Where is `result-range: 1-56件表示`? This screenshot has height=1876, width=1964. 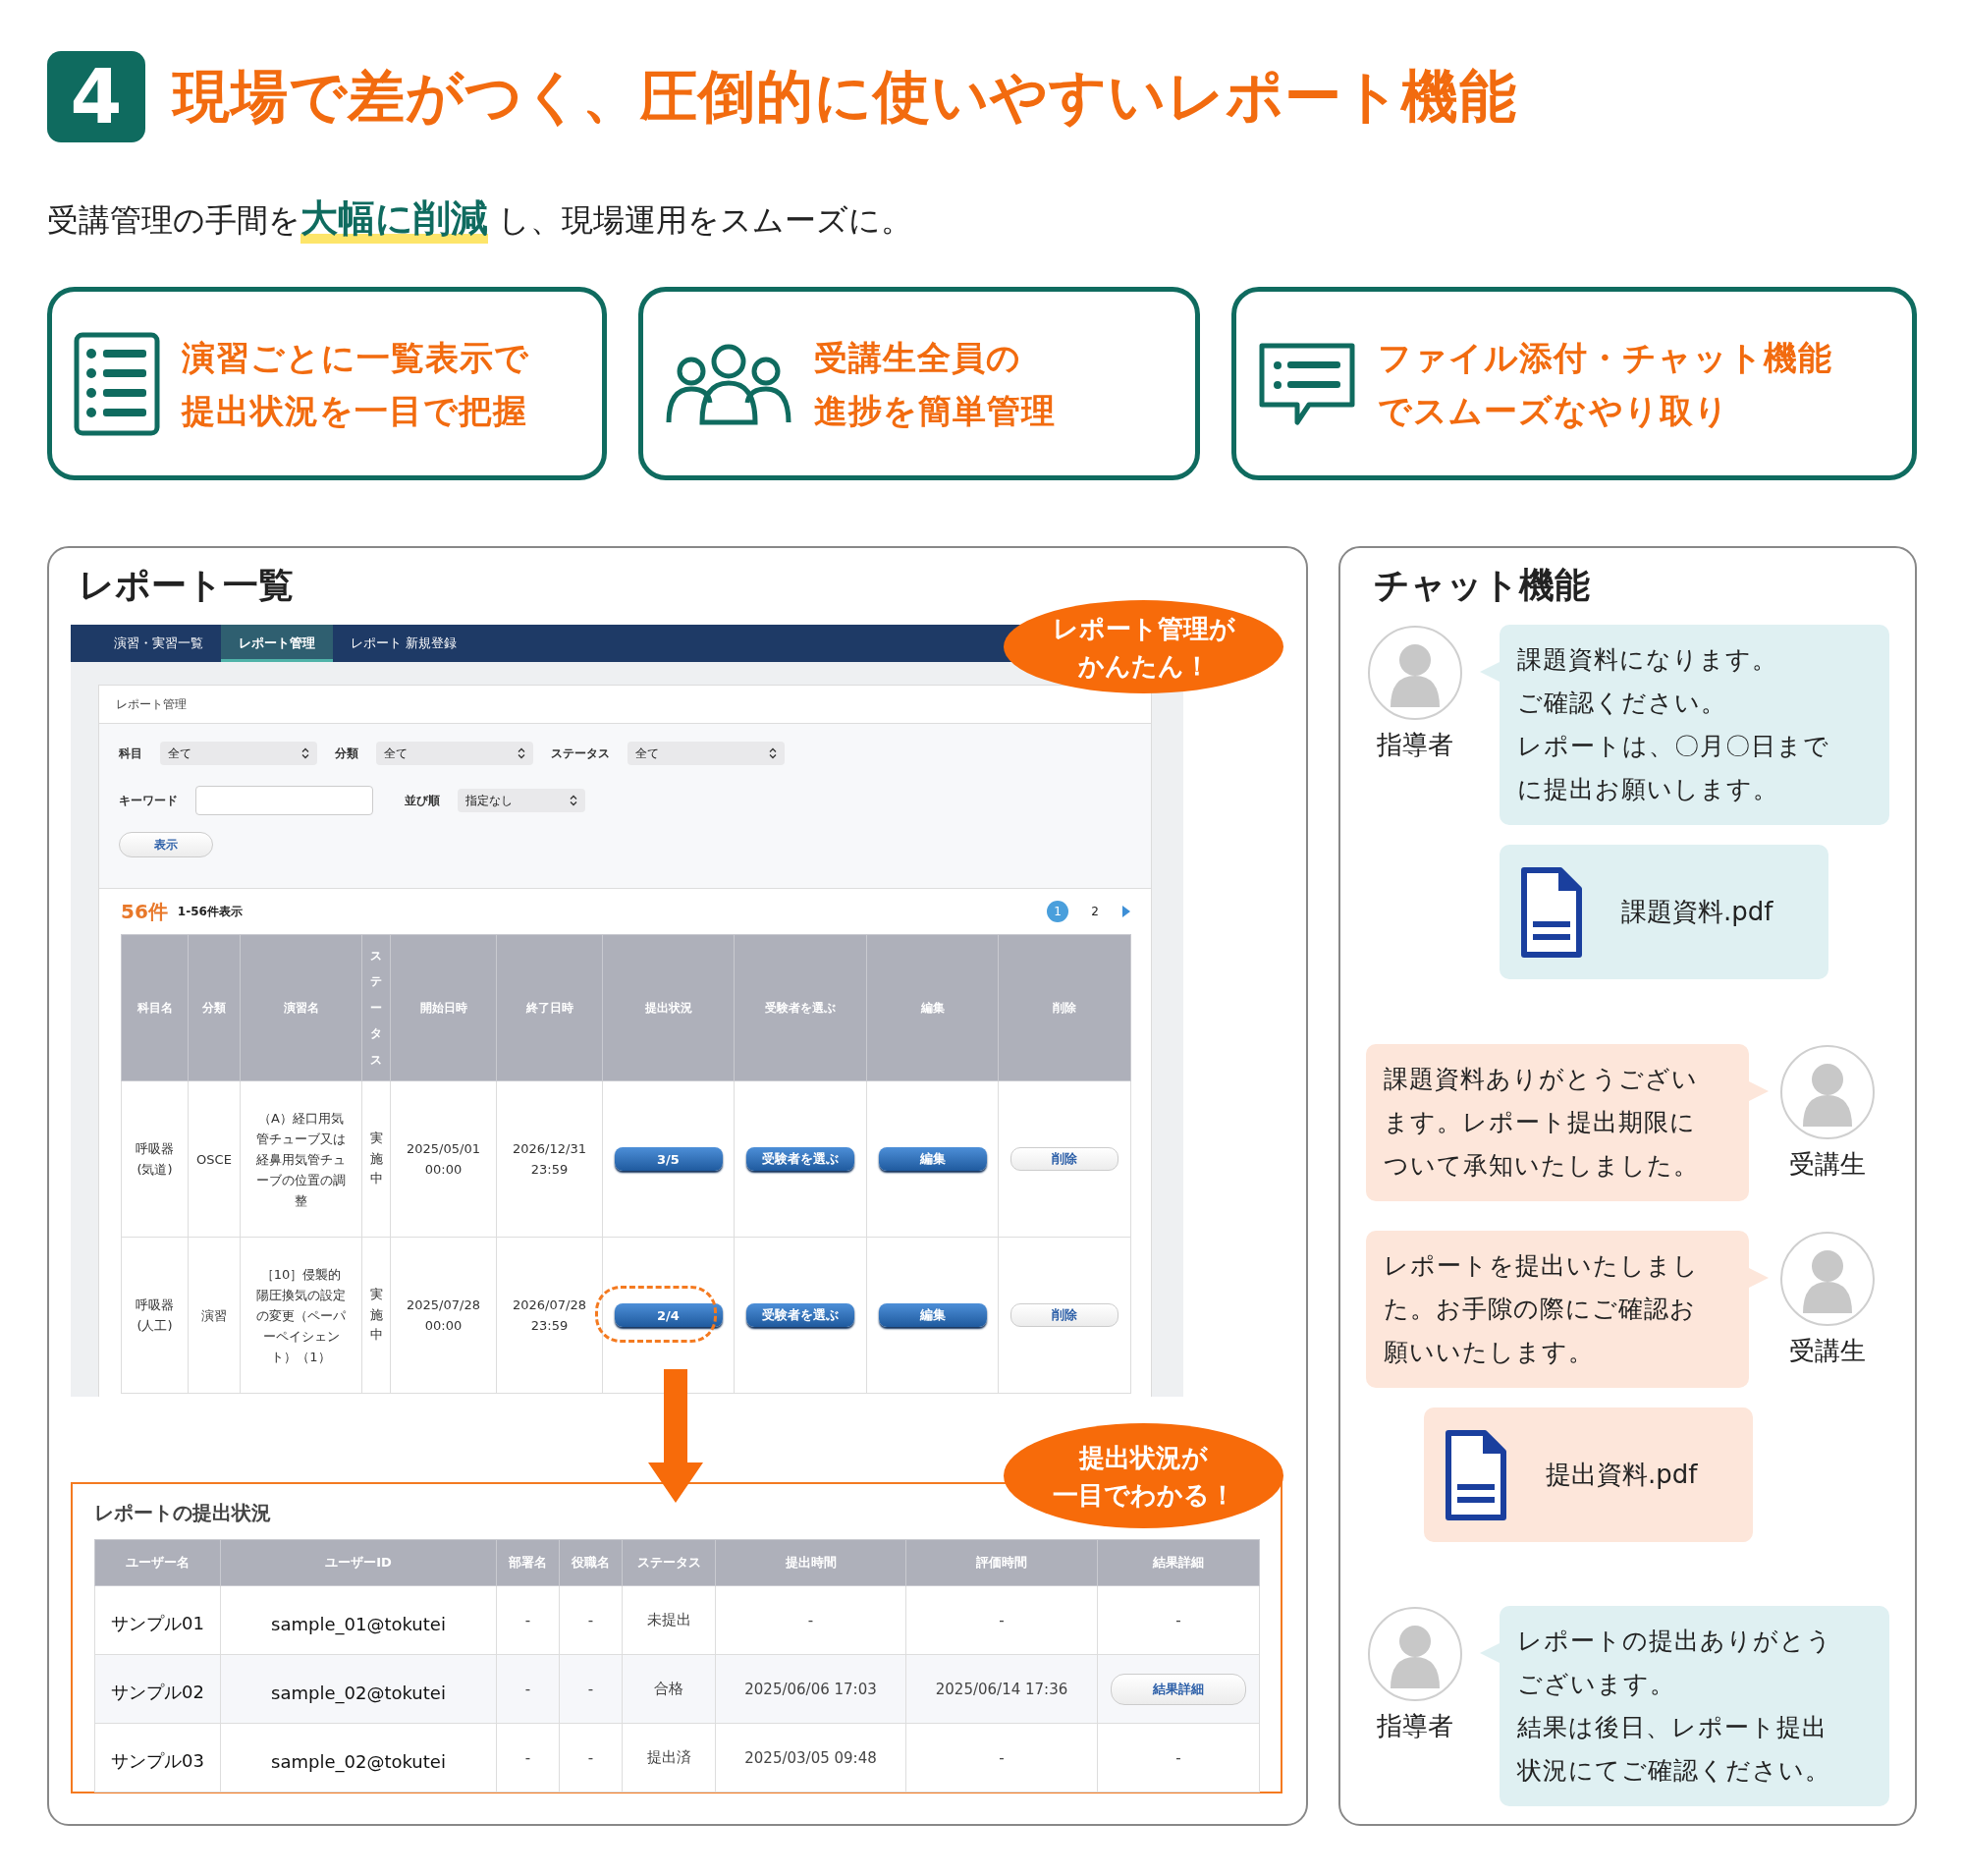
result-range: 1-56件表示 is located at coordinates (210, 912).